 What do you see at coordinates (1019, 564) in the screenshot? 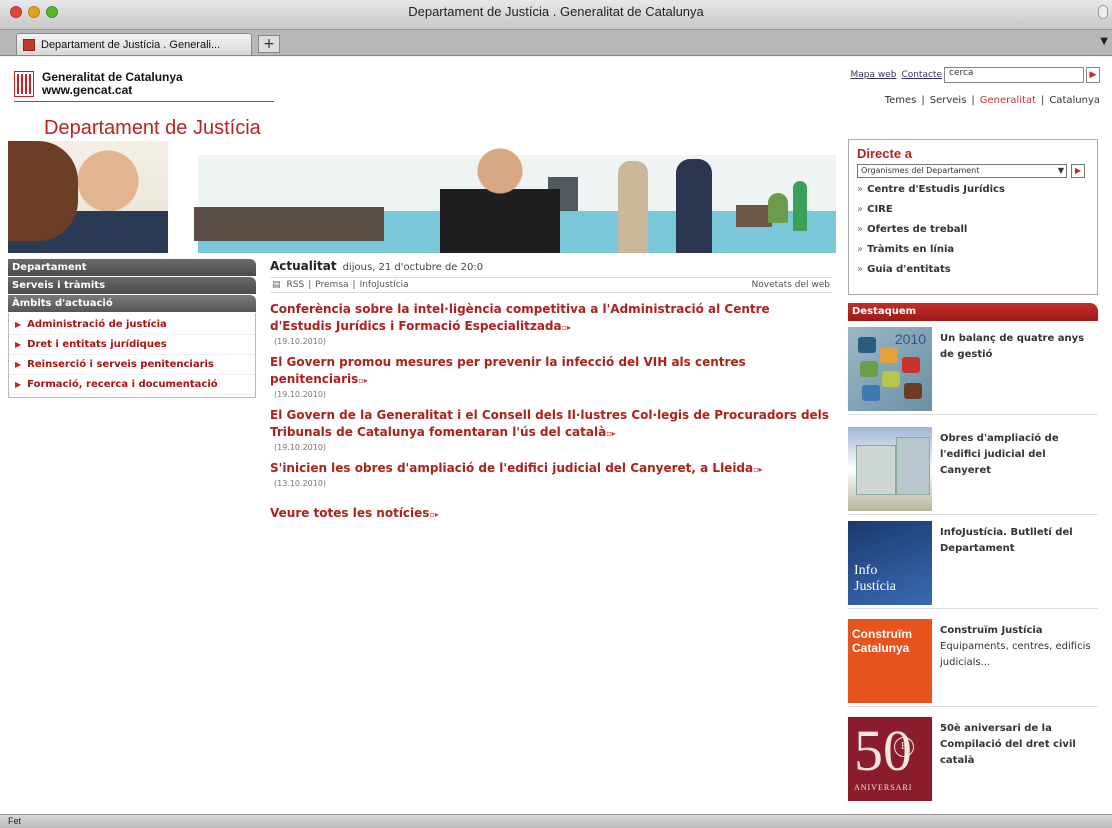
I see `feature-text: InfoJustícia. Butlletí del Departament` at bounding box center [1019, 564].